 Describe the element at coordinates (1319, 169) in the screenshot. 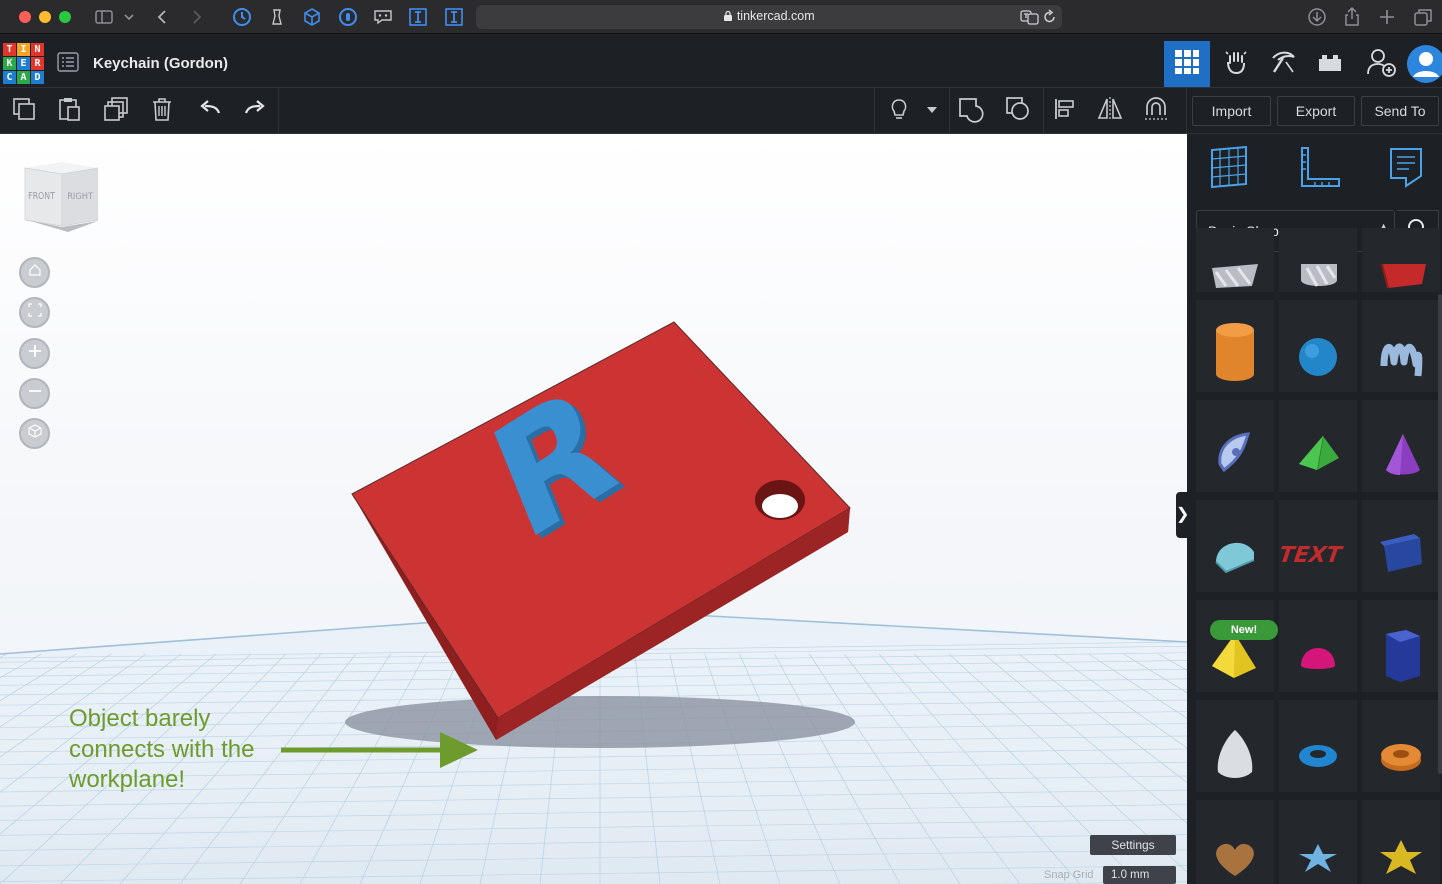

I see `tab-ruler` at that location.